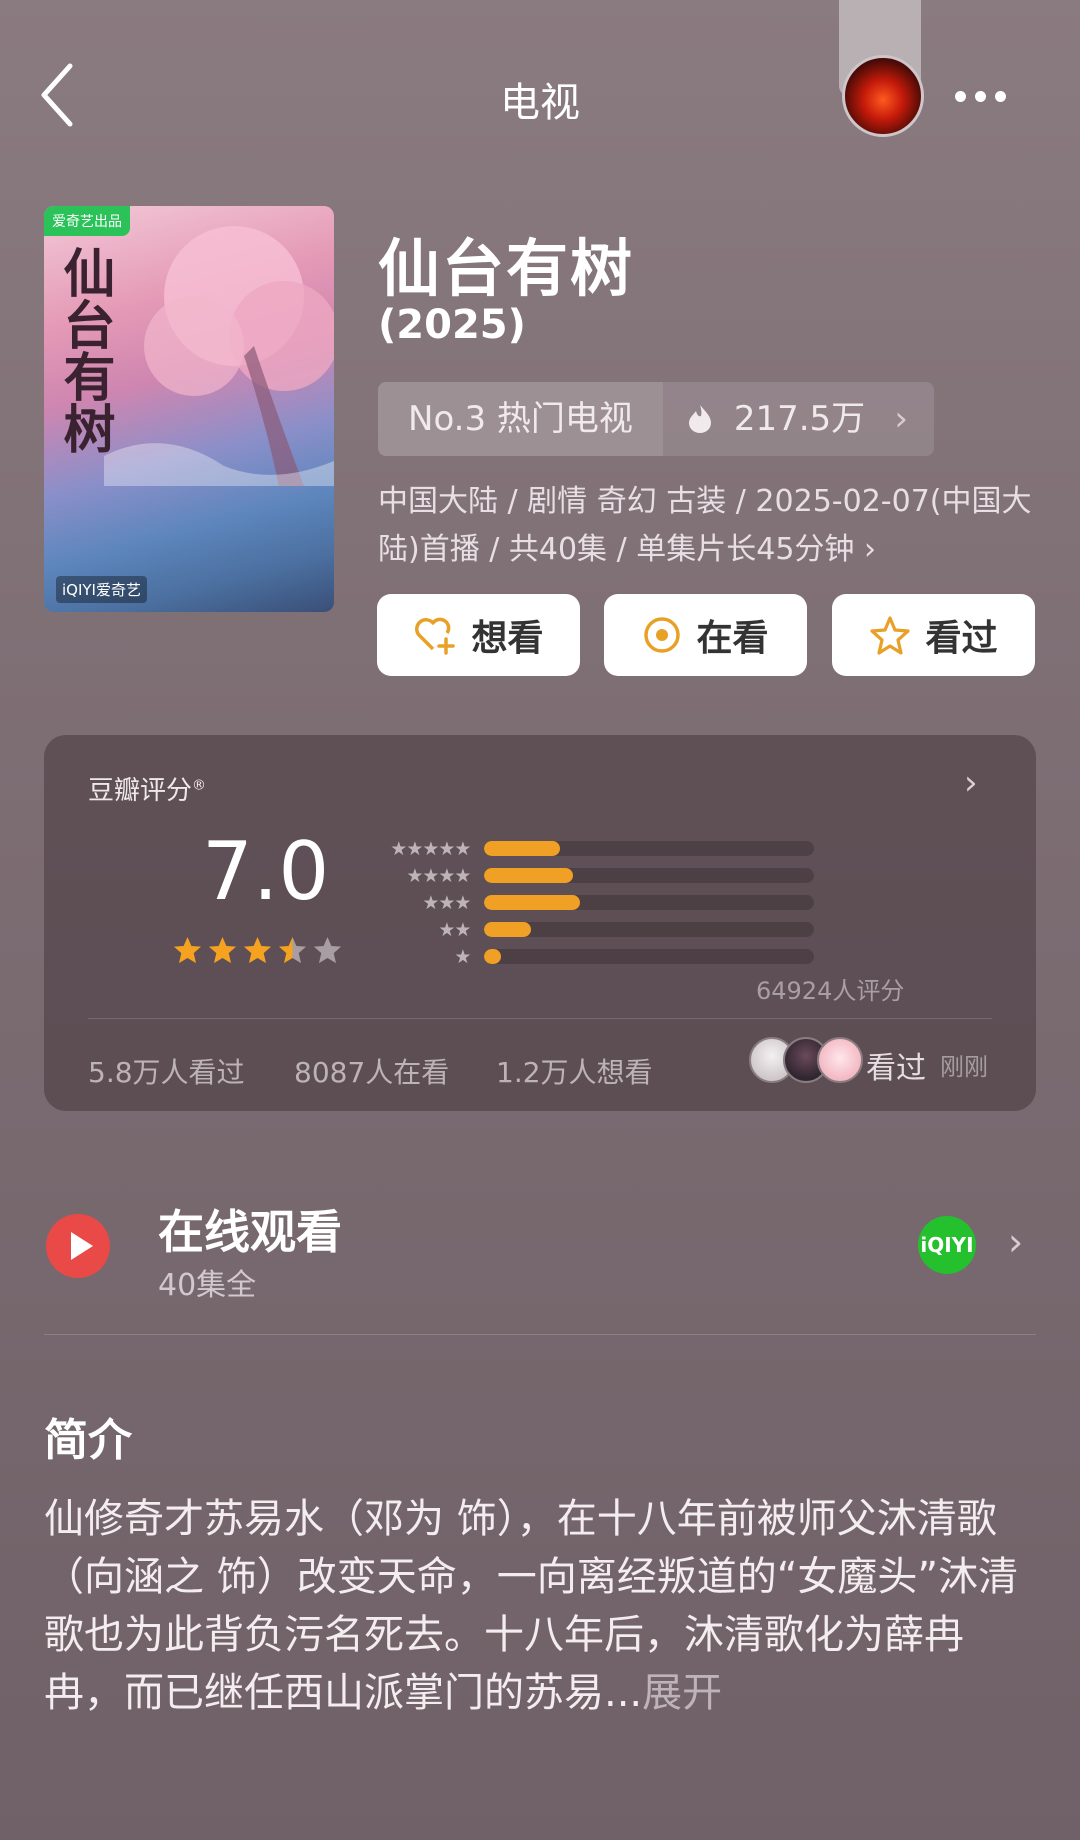 This screenshot has height=1840, width=1080. Describe the element at coordinates (520, 419) in the screenshot. I see `rank-label: No.3 热门电视` at that location.